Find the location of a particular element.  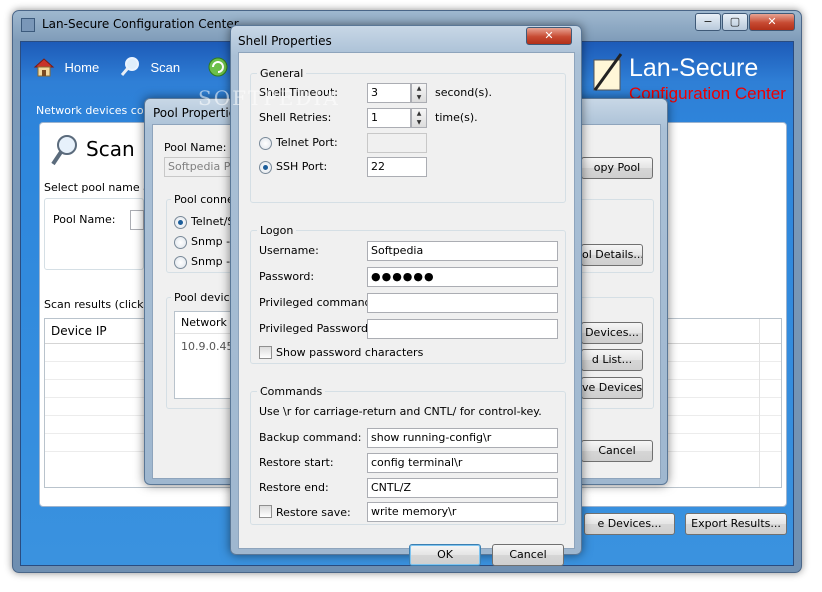

nav-home: Home is located at coordinates (66, 67).